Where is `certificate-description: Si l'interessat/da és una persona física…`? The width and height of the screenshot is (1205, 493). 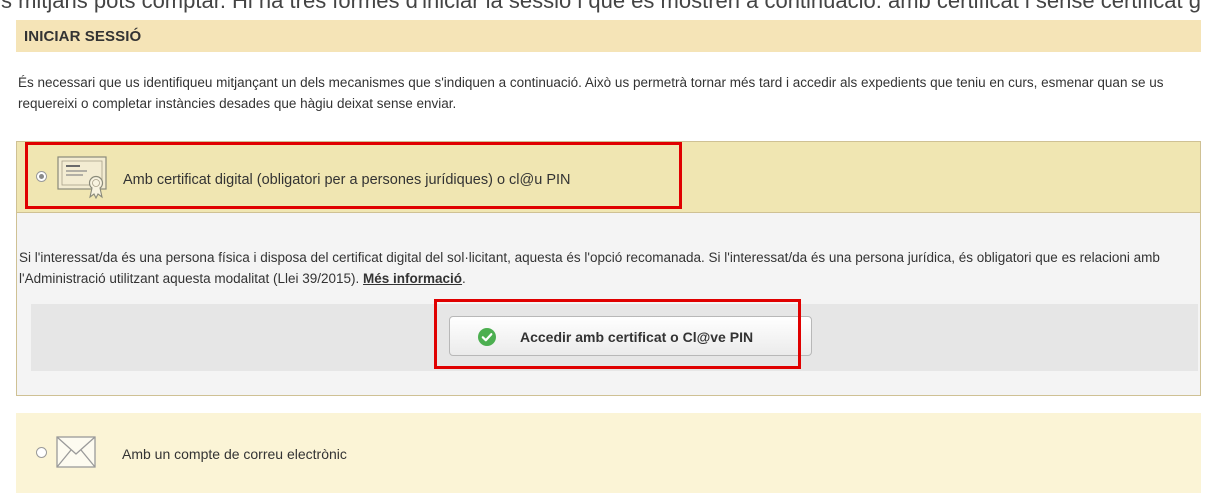
certificate-description: Si l'interessat/da és una persona física… is located at coordinates (601, 268).